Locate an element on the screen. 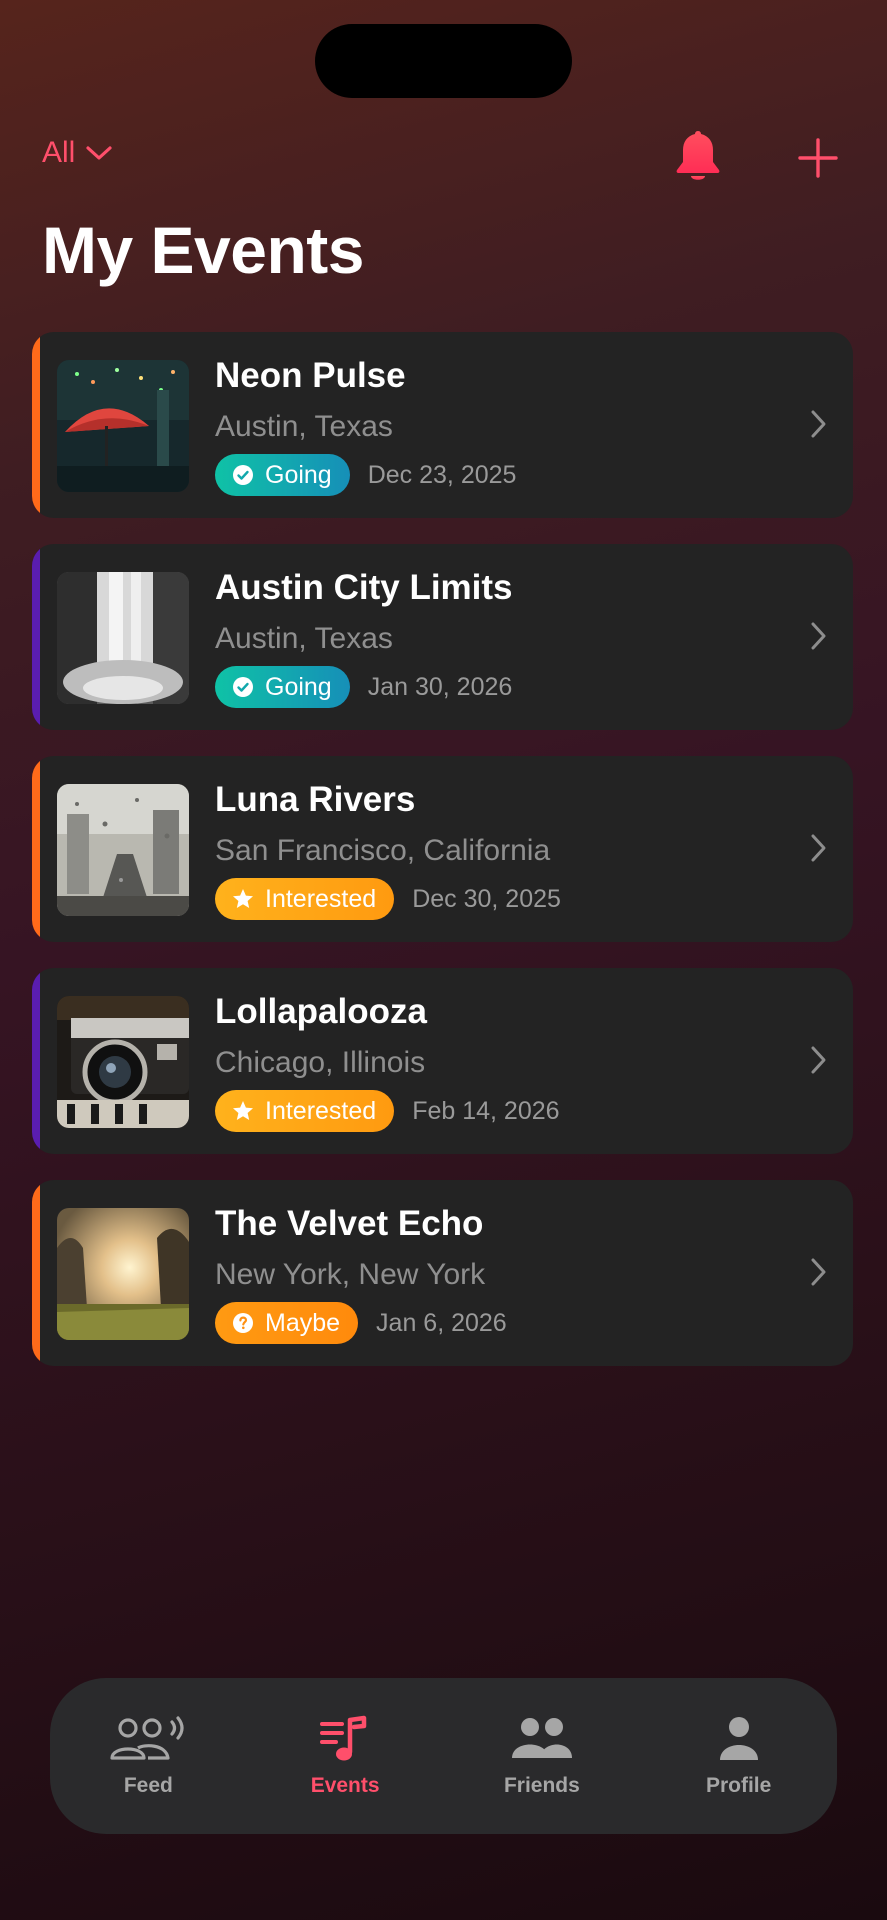  event-date: Dec 30, 2025 is located at coordinates (486, 898).